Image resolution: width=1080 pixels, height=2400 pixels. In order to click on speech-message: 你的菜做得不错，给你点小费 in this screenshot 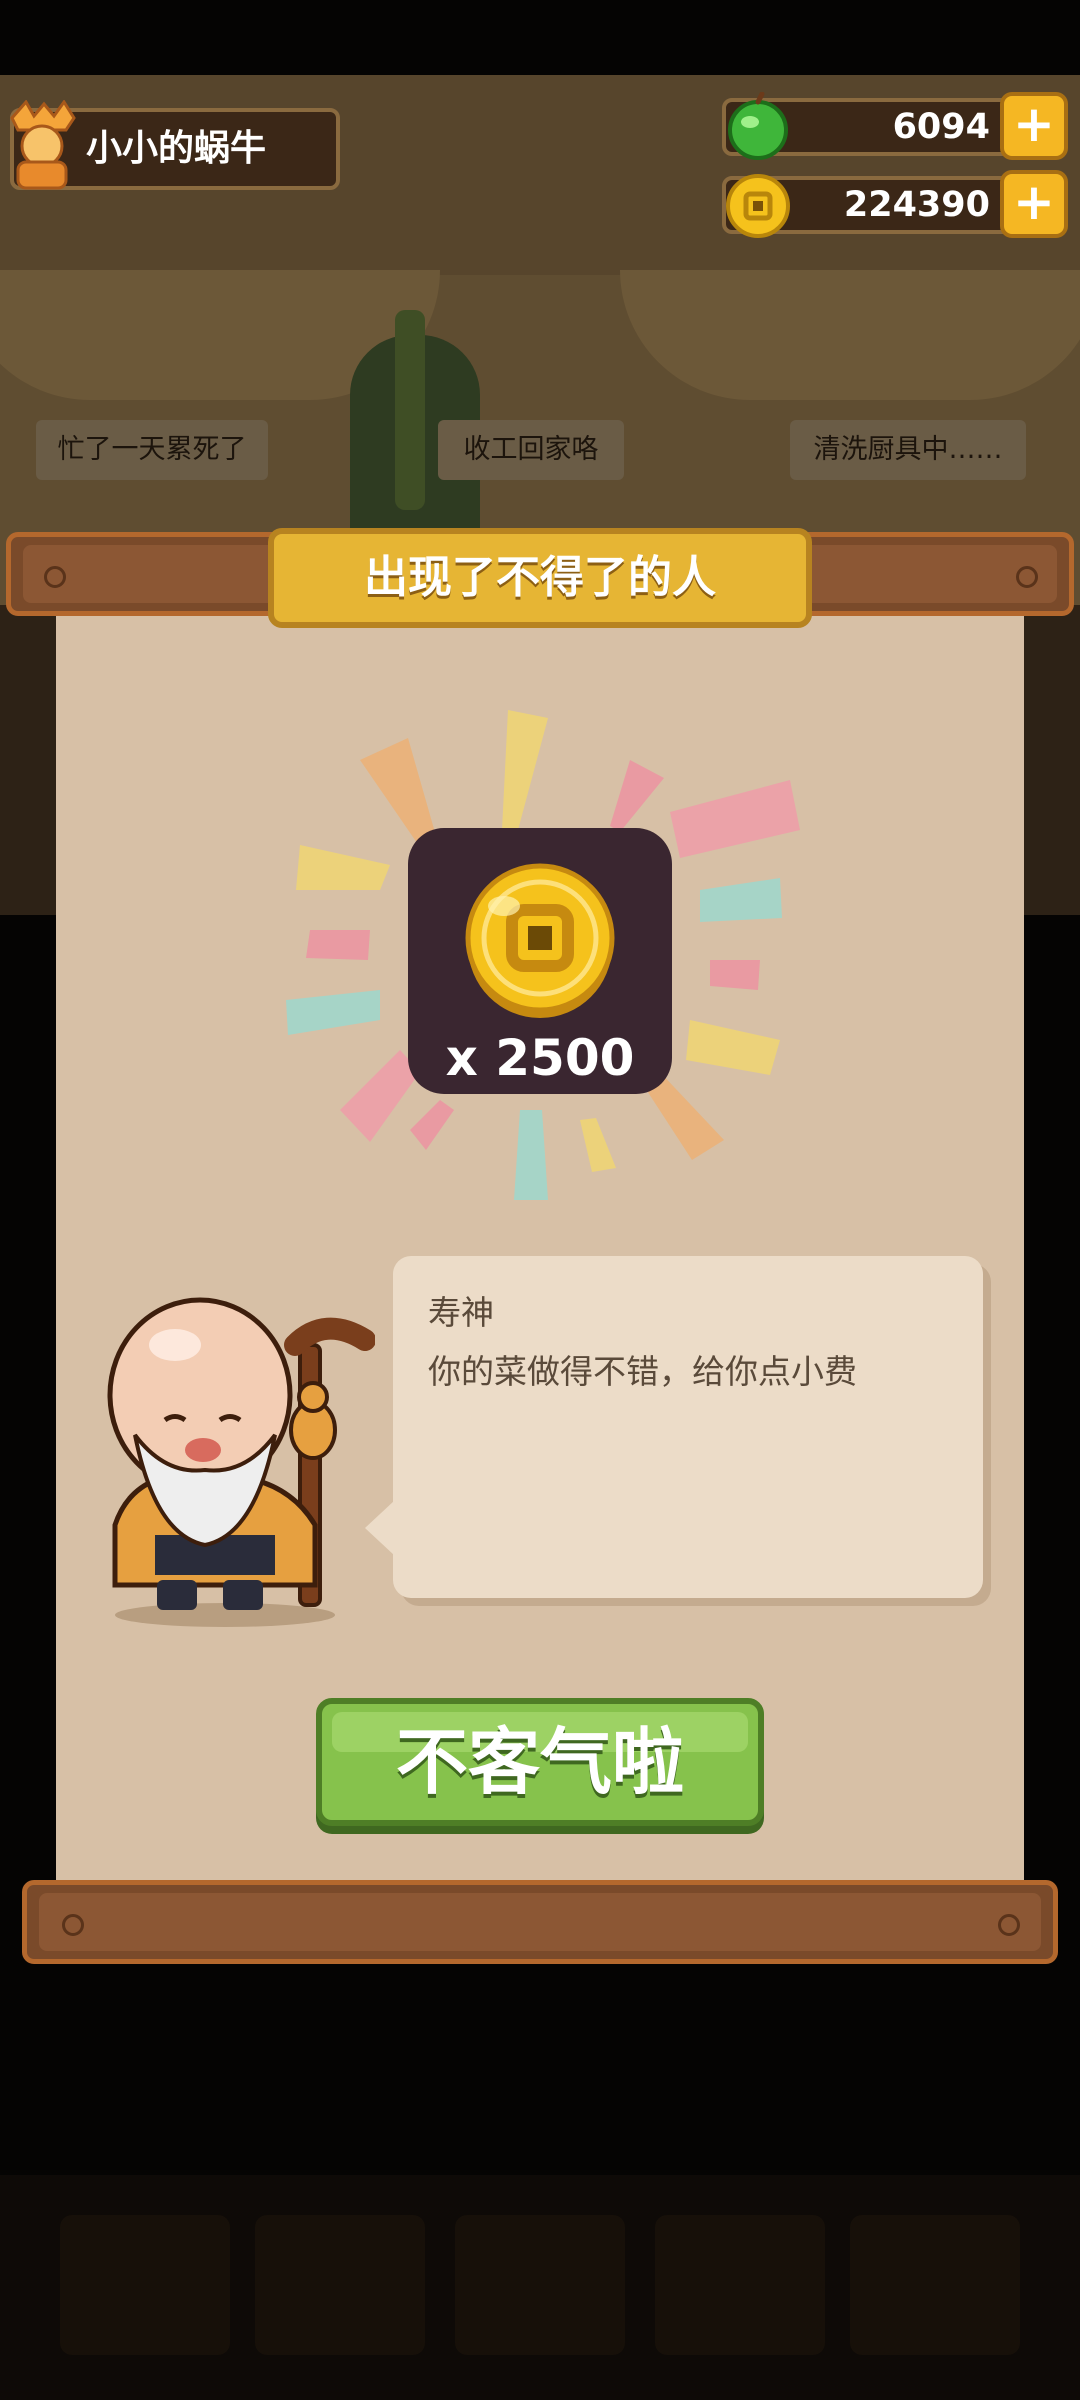, I will do `click(642, 1371)`.